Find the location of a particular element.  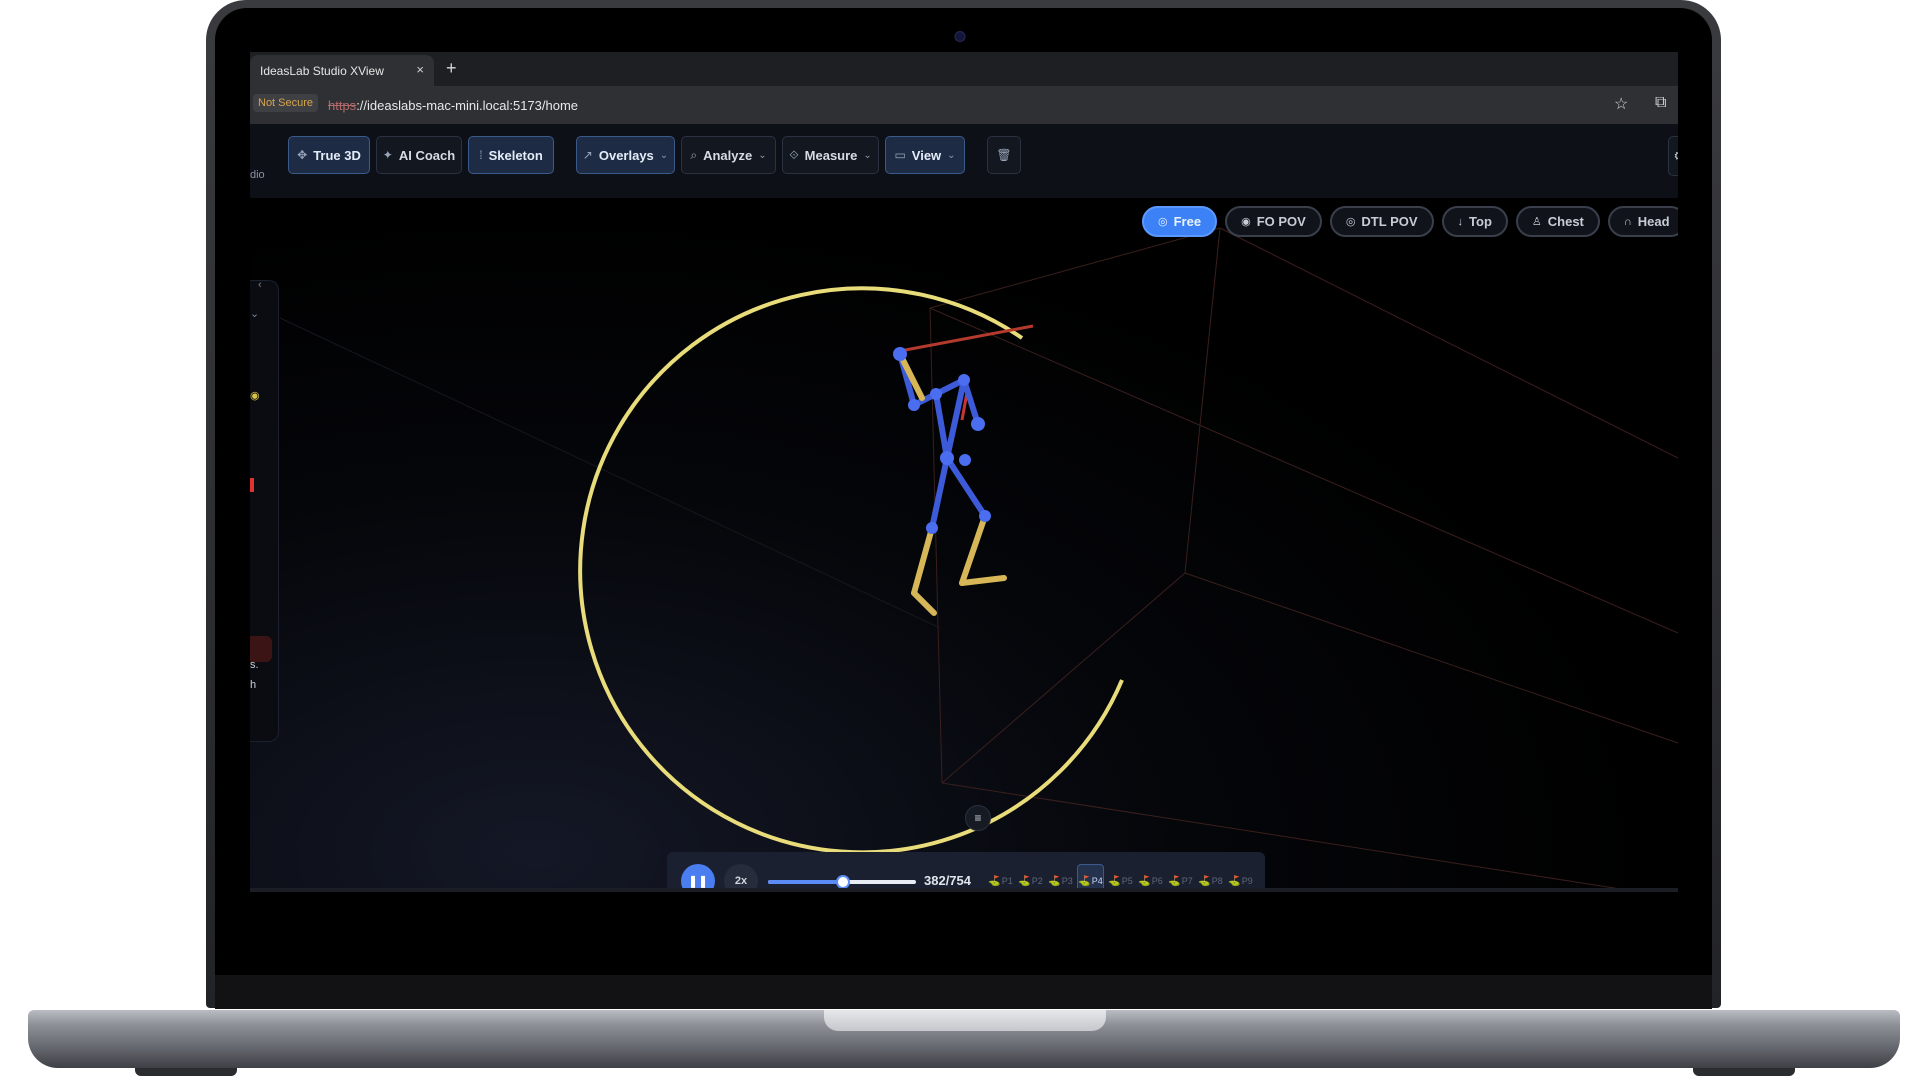

sliders-icon: ≡ is located at coordinates (978, 818).